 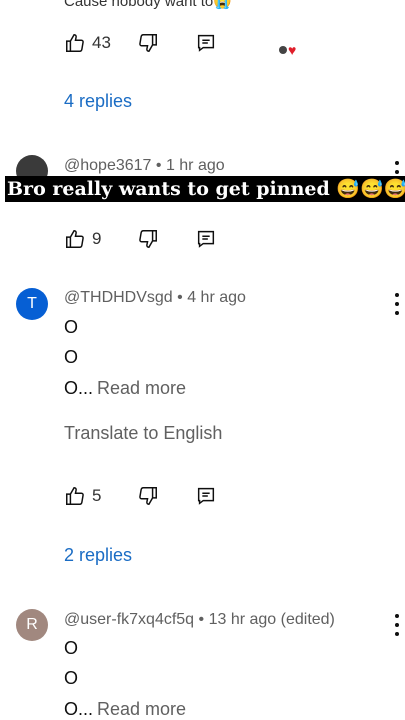 What do you see at coordinates (199, 619) in the screenshot?
I see `comment-meta: @user-fk7xq4cf5q • 13 hr ago (edited)` at bounding box center [199, 619].